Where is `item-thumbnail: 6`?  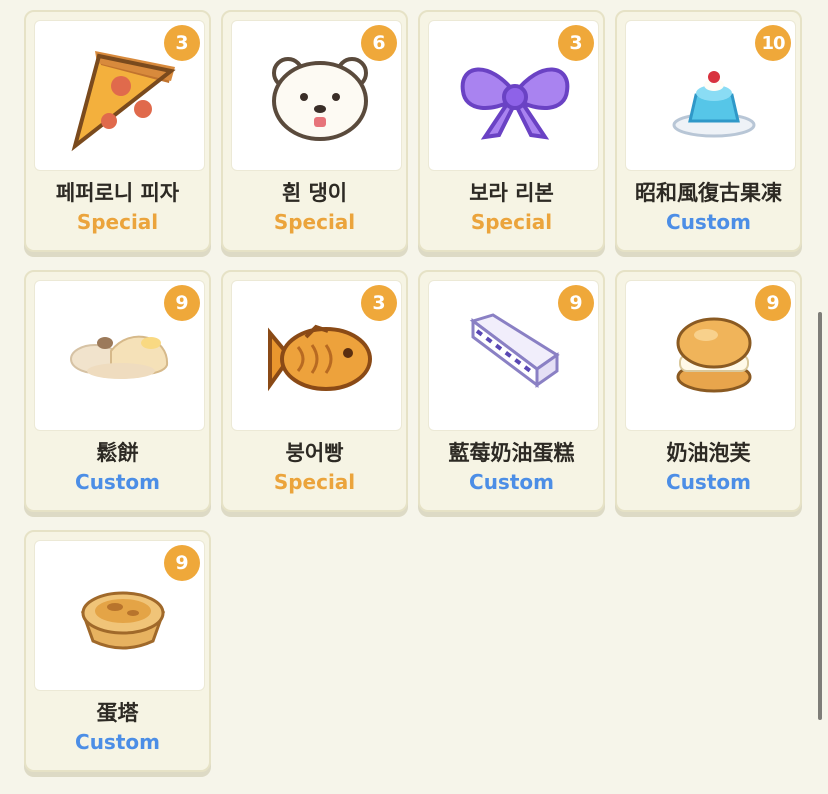
item-thumbnail: 6 is located at coordinates (316, 95).